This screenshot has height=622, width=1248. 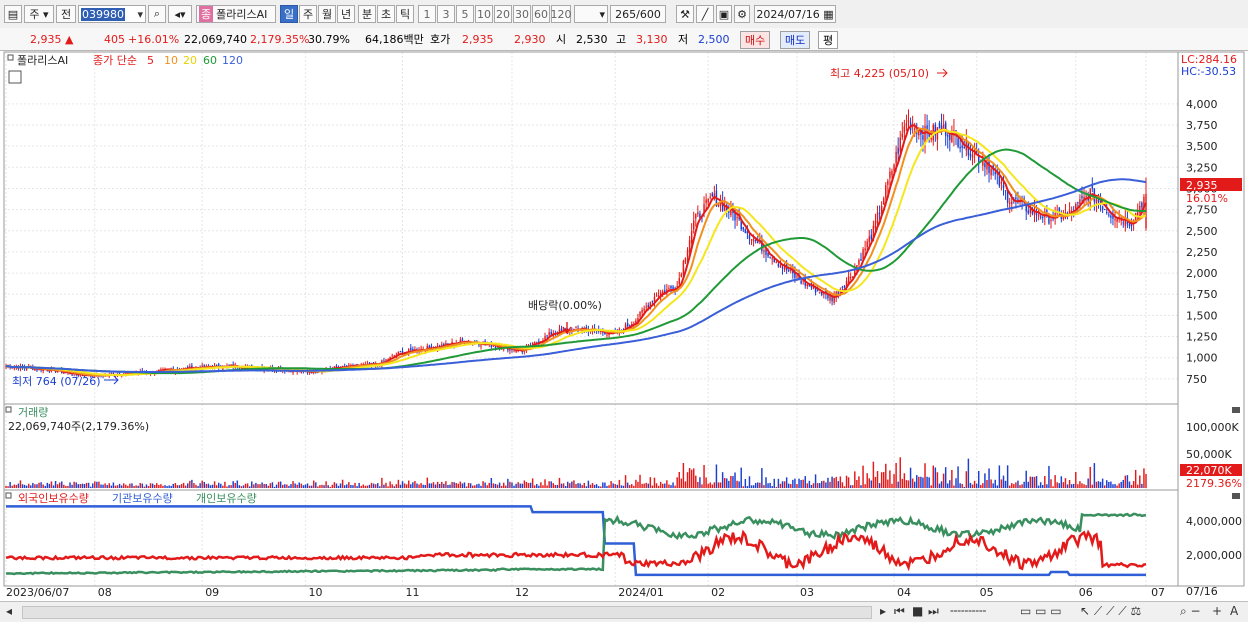 I want to click on layout-icon: ▭ ▭ ▭, so click(x=1041, y=611).